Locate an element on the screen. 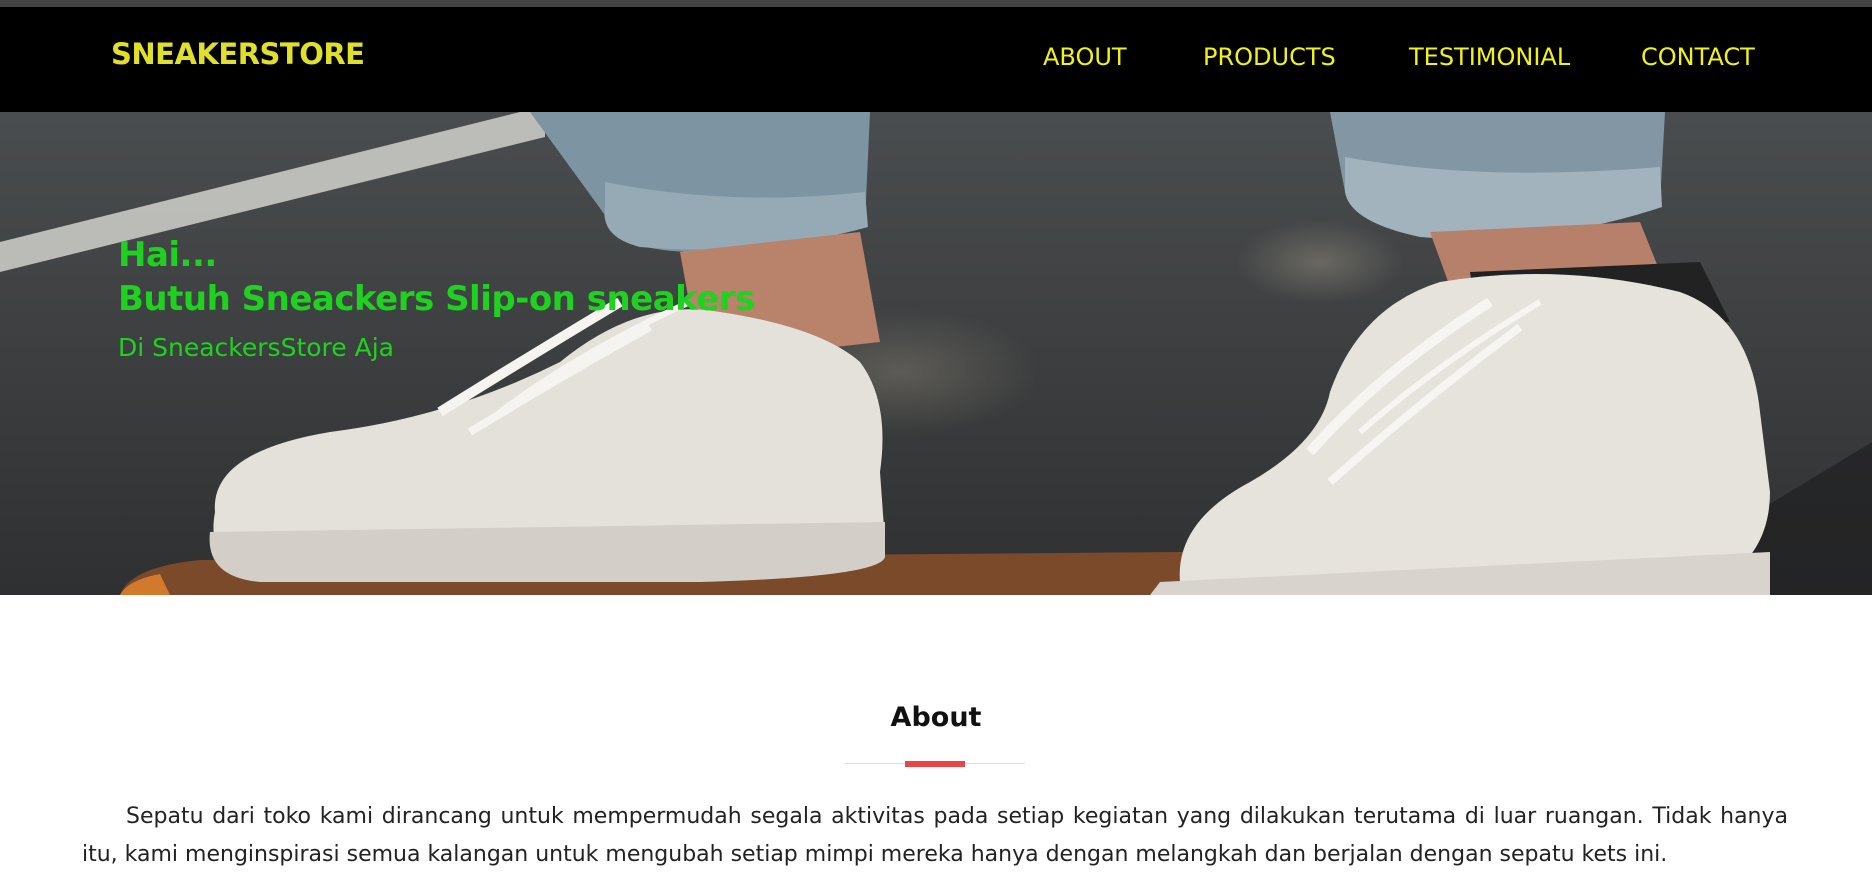 This screenshot has width=1872, height=878. nav-links: ABOUT PRODUCTS TESTIMONIAL CONTACT is located at coordinates (936, 63).